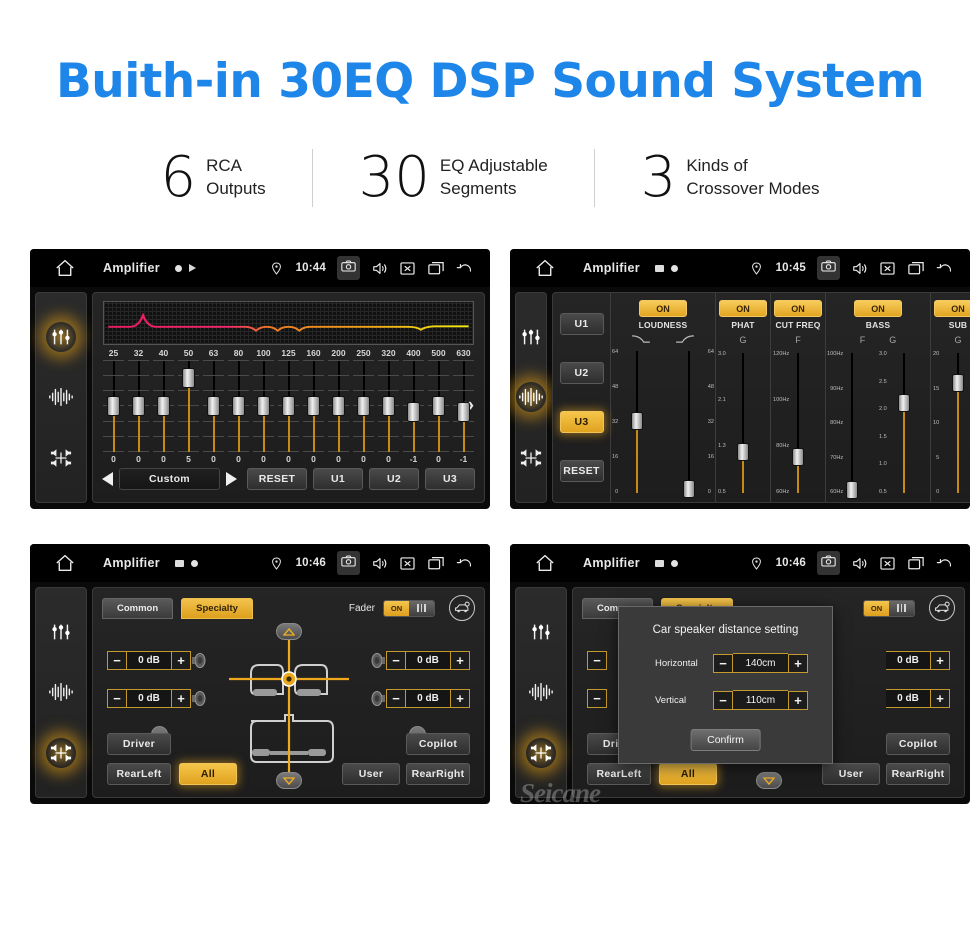 The height and width of the screenshot is (930, 980). I want to click on horizontal-stepper: − 140cm +, so click(760, 663).